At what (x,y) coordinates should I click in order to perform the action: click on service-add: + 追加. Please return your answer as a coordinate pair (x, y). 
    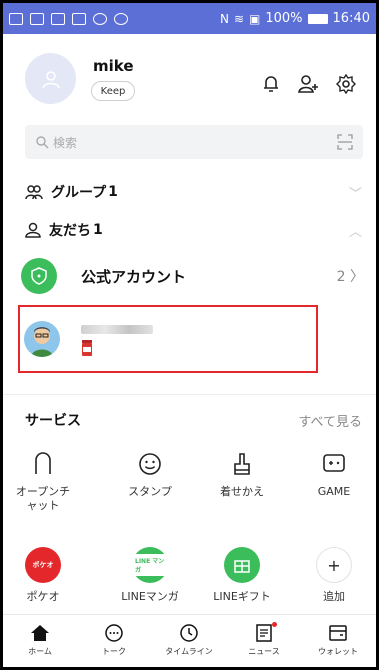
    Looking at the image, I should click on (334, 575).